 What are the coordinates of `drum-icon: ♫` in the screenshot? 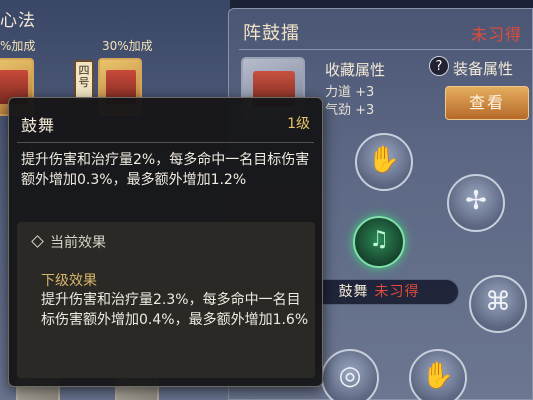 It's located at (379, 239).